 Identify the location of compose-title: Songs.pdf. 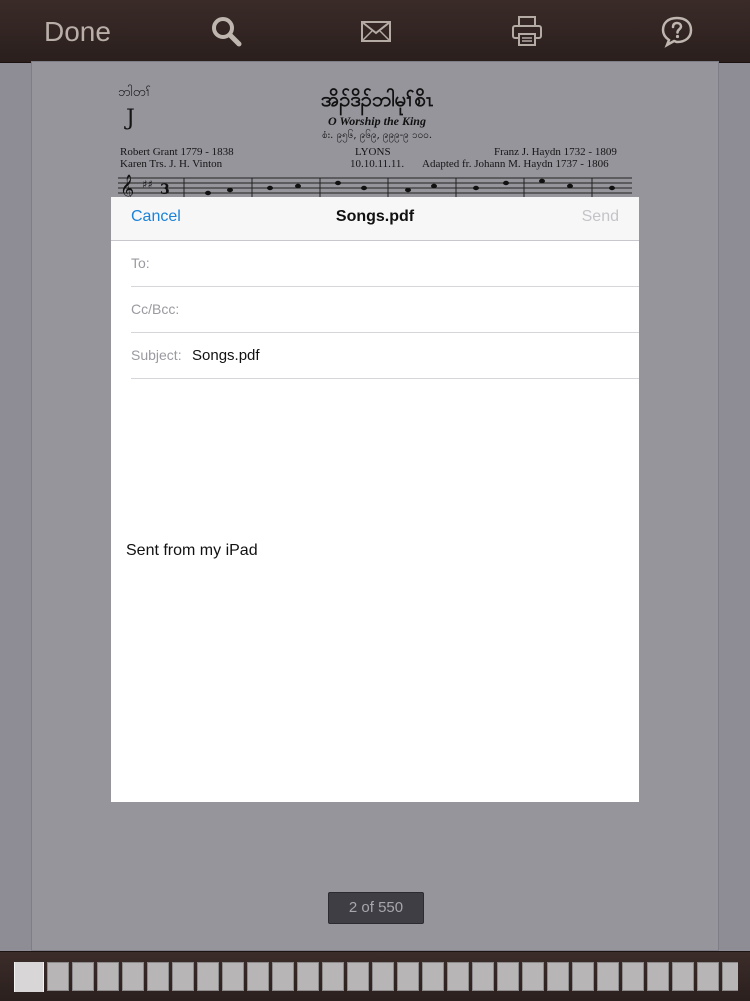
(375, 216).